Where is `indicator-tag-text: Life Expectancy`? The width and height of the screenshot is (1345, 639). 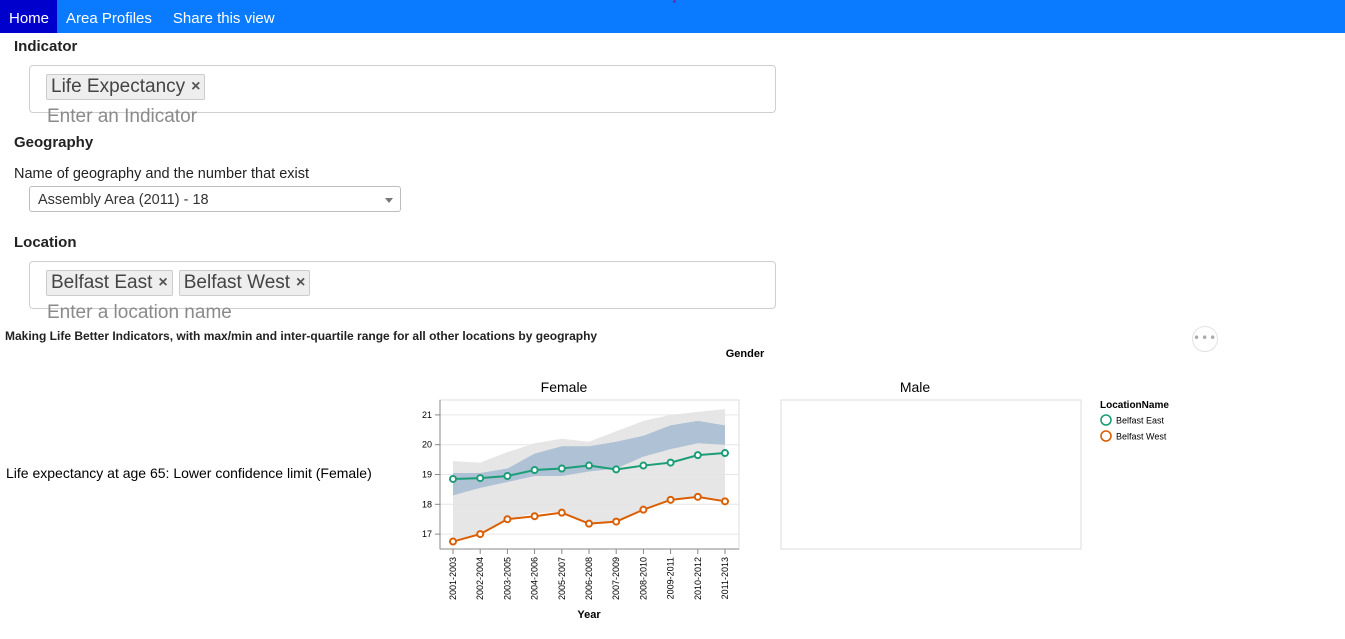 indicator-tag-text: Life Expectancy is located at coordinates (118, 86).